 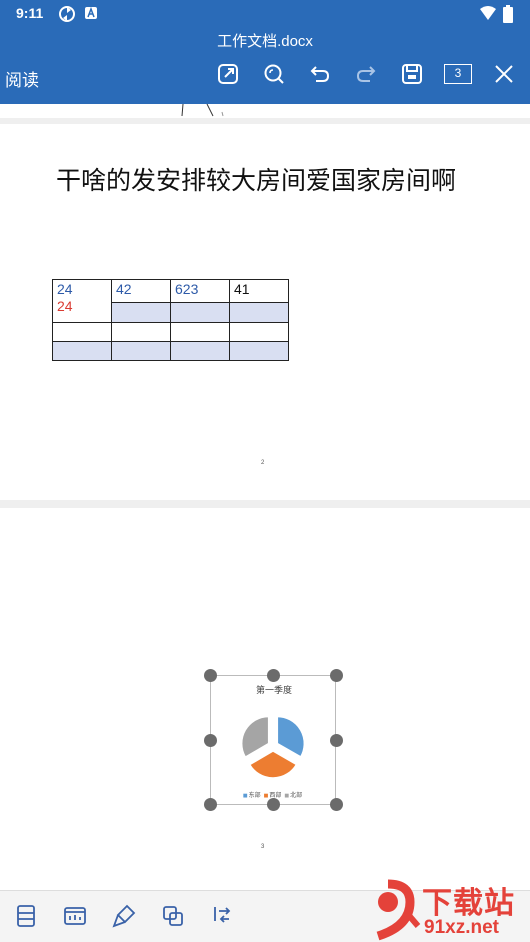 I want to click on redo-icon, so click(x=366, y=74).